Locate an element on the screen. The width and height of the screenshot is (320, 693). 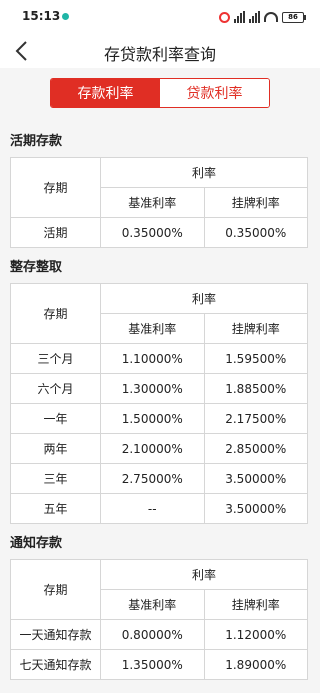
cell-listed-rate: 1.88500% is located at coordinates (255, 388).